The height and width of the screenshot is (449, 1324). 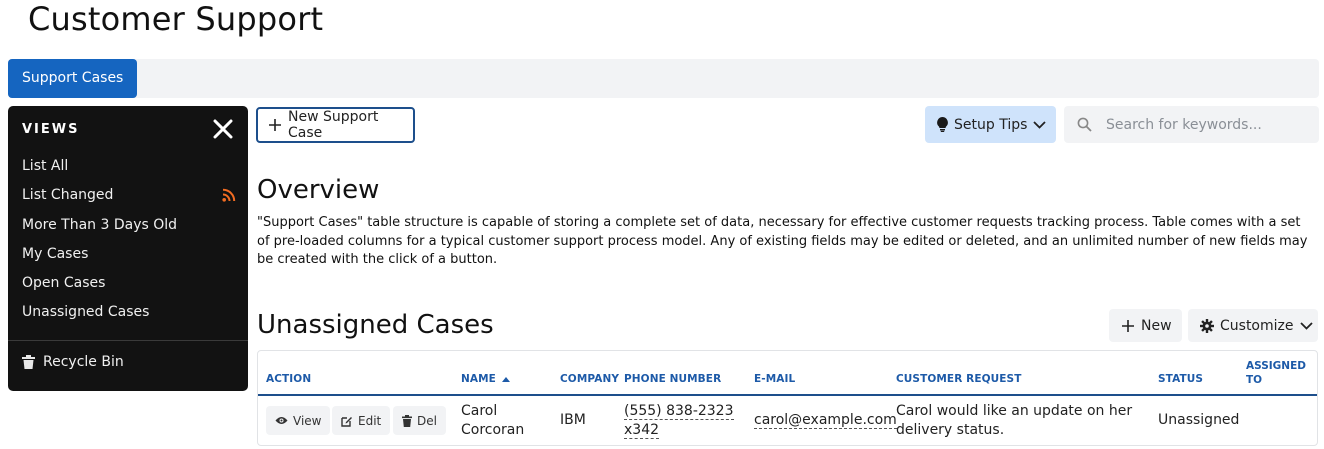 I want to click on cell-phone: (555) 838-2323 x342, so click(x=679, y=421).